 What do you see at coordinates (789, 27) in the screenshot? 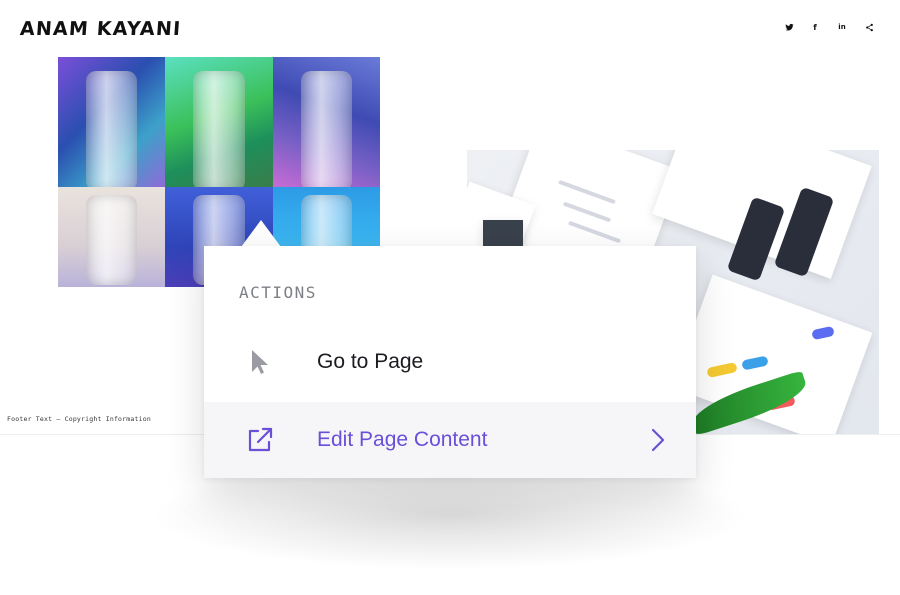
I see `twitter-icon` at bounding box center [789, 27].